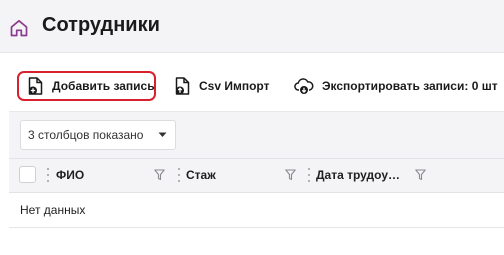  What do you see at coordinates (19, 28) in the screenshot?
I see `home-icon` at bounding box center [19, 28].